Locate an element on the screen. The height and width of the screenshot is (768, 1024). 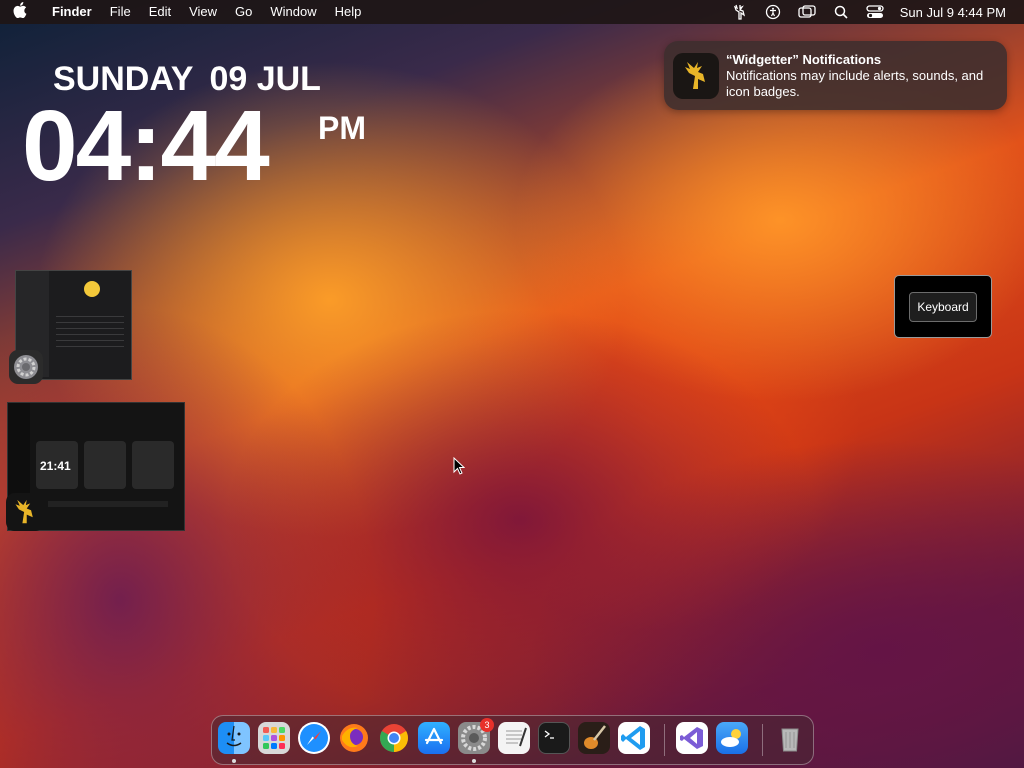
dock-vscode-icon is located at coordinates (634, 738).